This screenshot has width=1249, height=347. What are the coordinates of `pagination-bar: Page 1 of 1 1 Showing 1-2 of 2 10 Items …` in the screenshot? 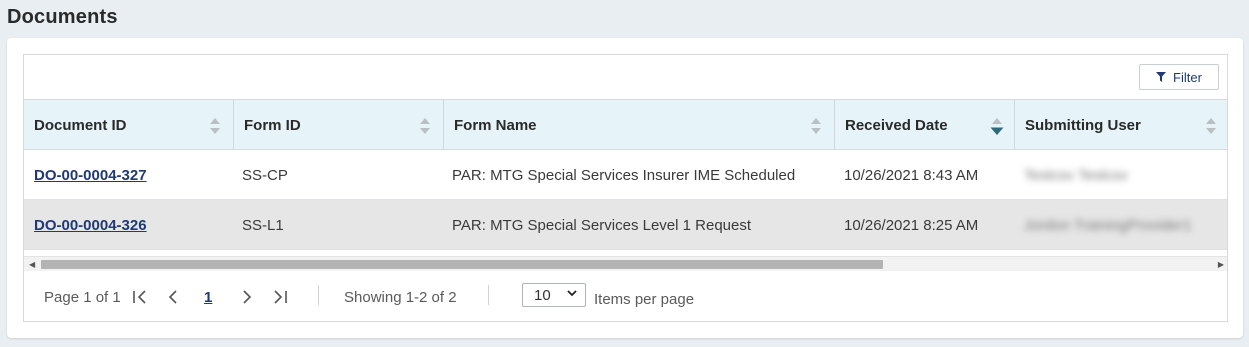 It's located at (625, 296).